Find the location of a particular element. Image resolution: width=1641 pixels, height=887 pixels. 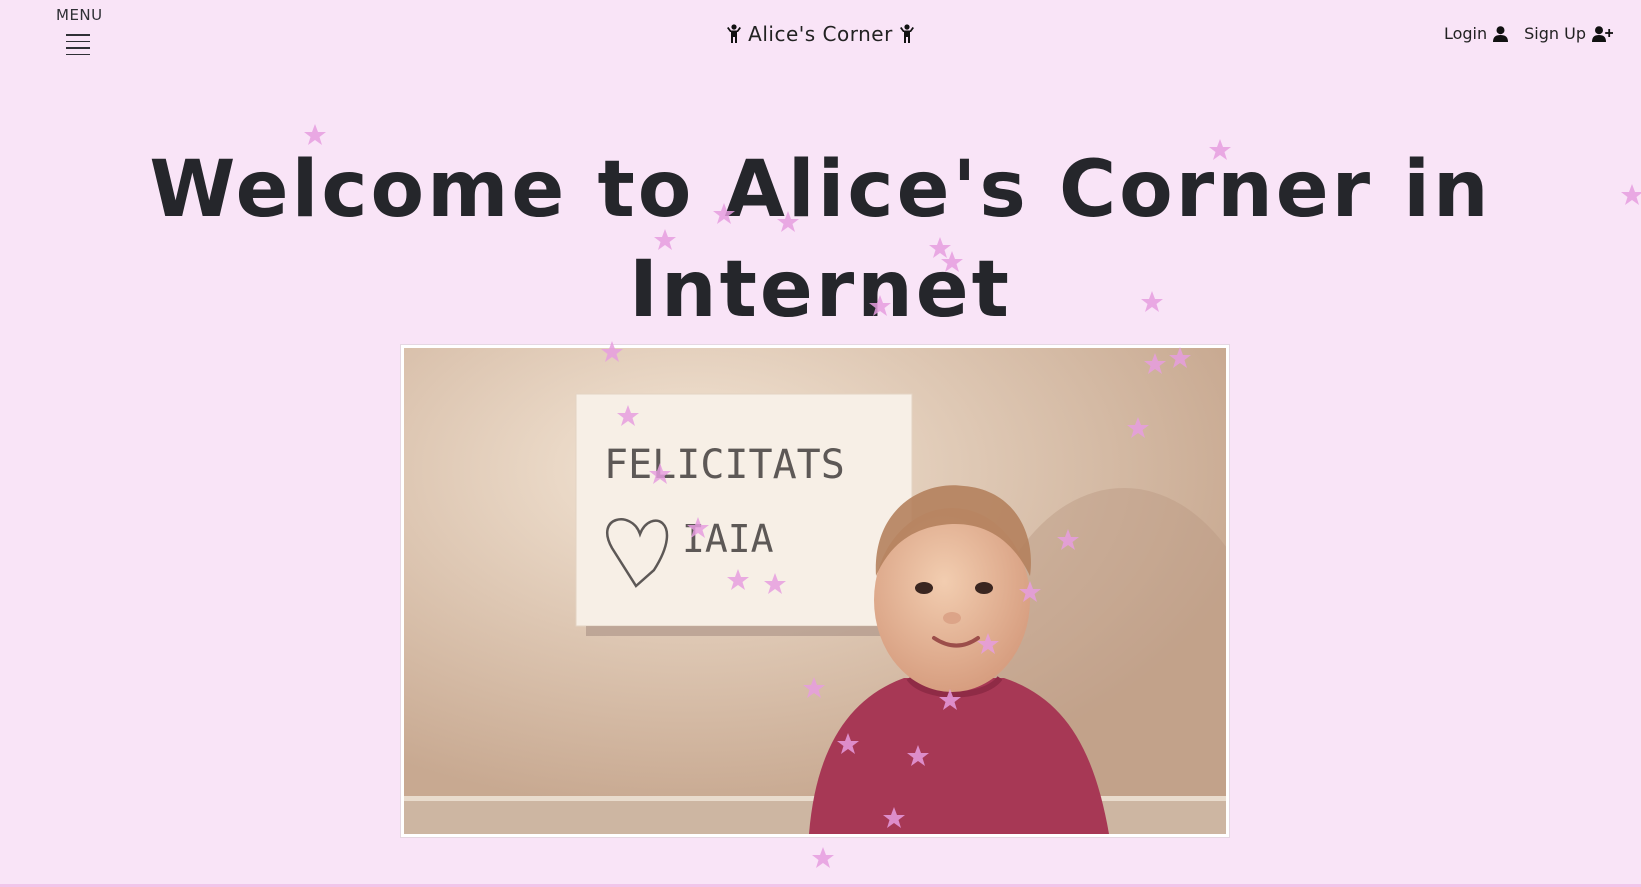

login-link: Login is located at coordinates (1476, 33).